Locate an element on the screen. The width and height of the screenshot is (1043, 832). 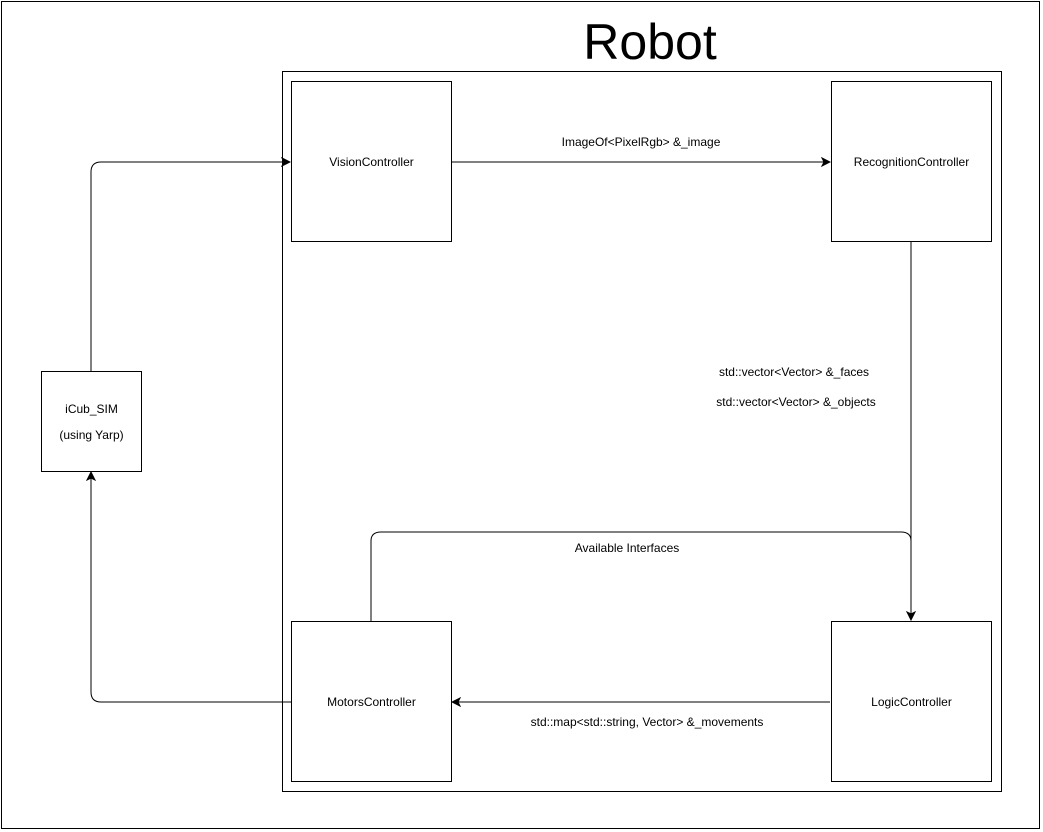
logic-controller-label: LogicController is located at coordinates (911, 701).